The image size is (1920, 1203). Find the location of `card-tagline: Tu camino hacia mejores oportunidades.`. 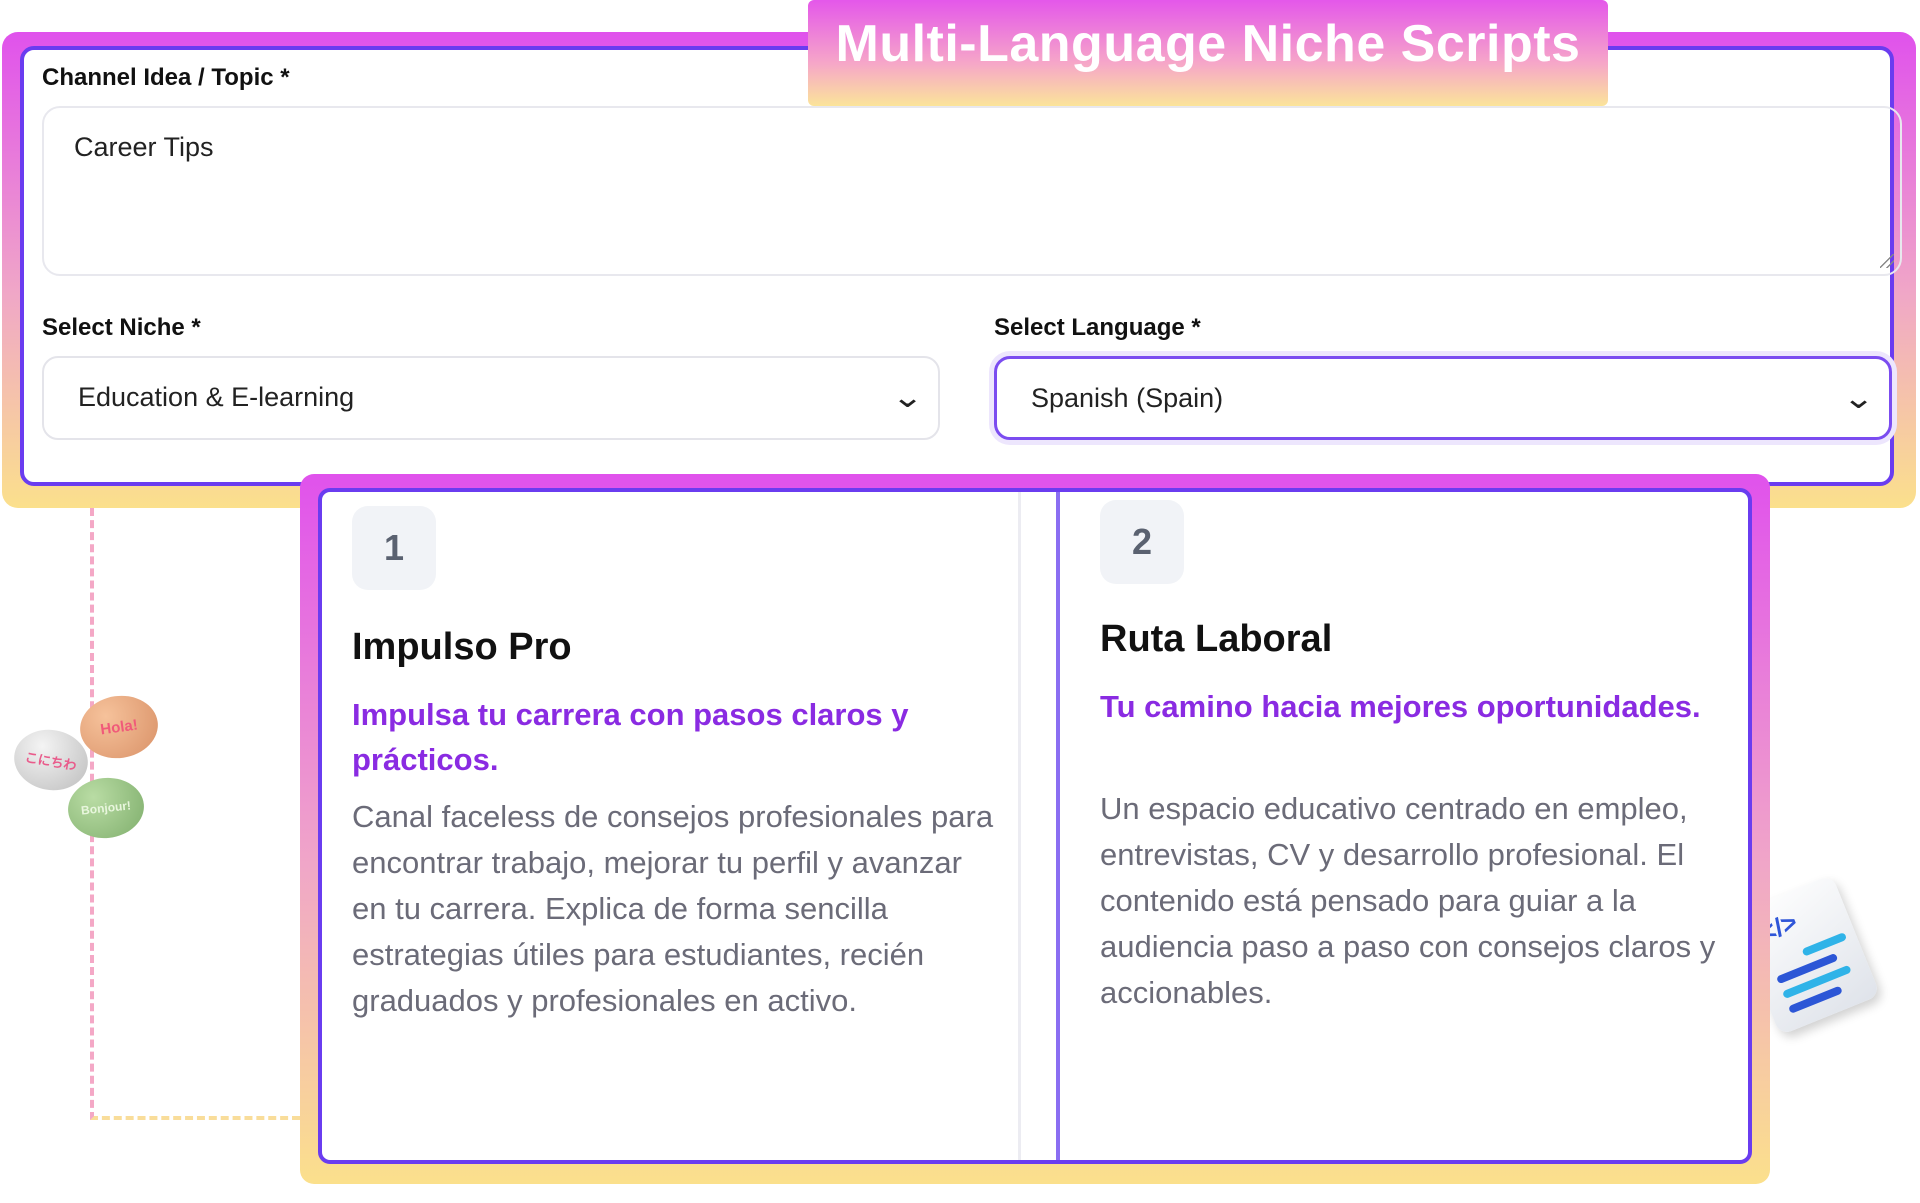

card-tagline: Tu camino hacia mejores oportunidades. is located at coordinates (1400, 706).